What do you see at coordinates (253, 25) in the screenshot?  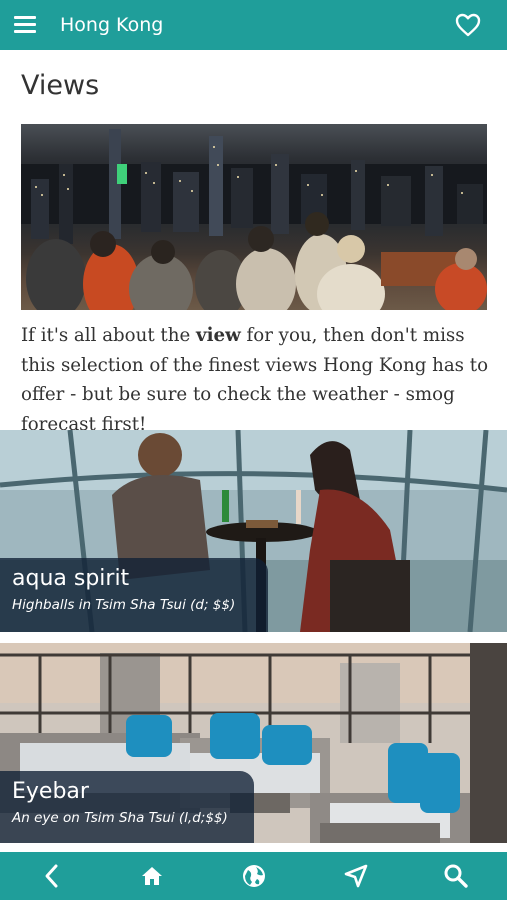 I see `app-bar: Hong Kong` at bounding box center [253, 25].